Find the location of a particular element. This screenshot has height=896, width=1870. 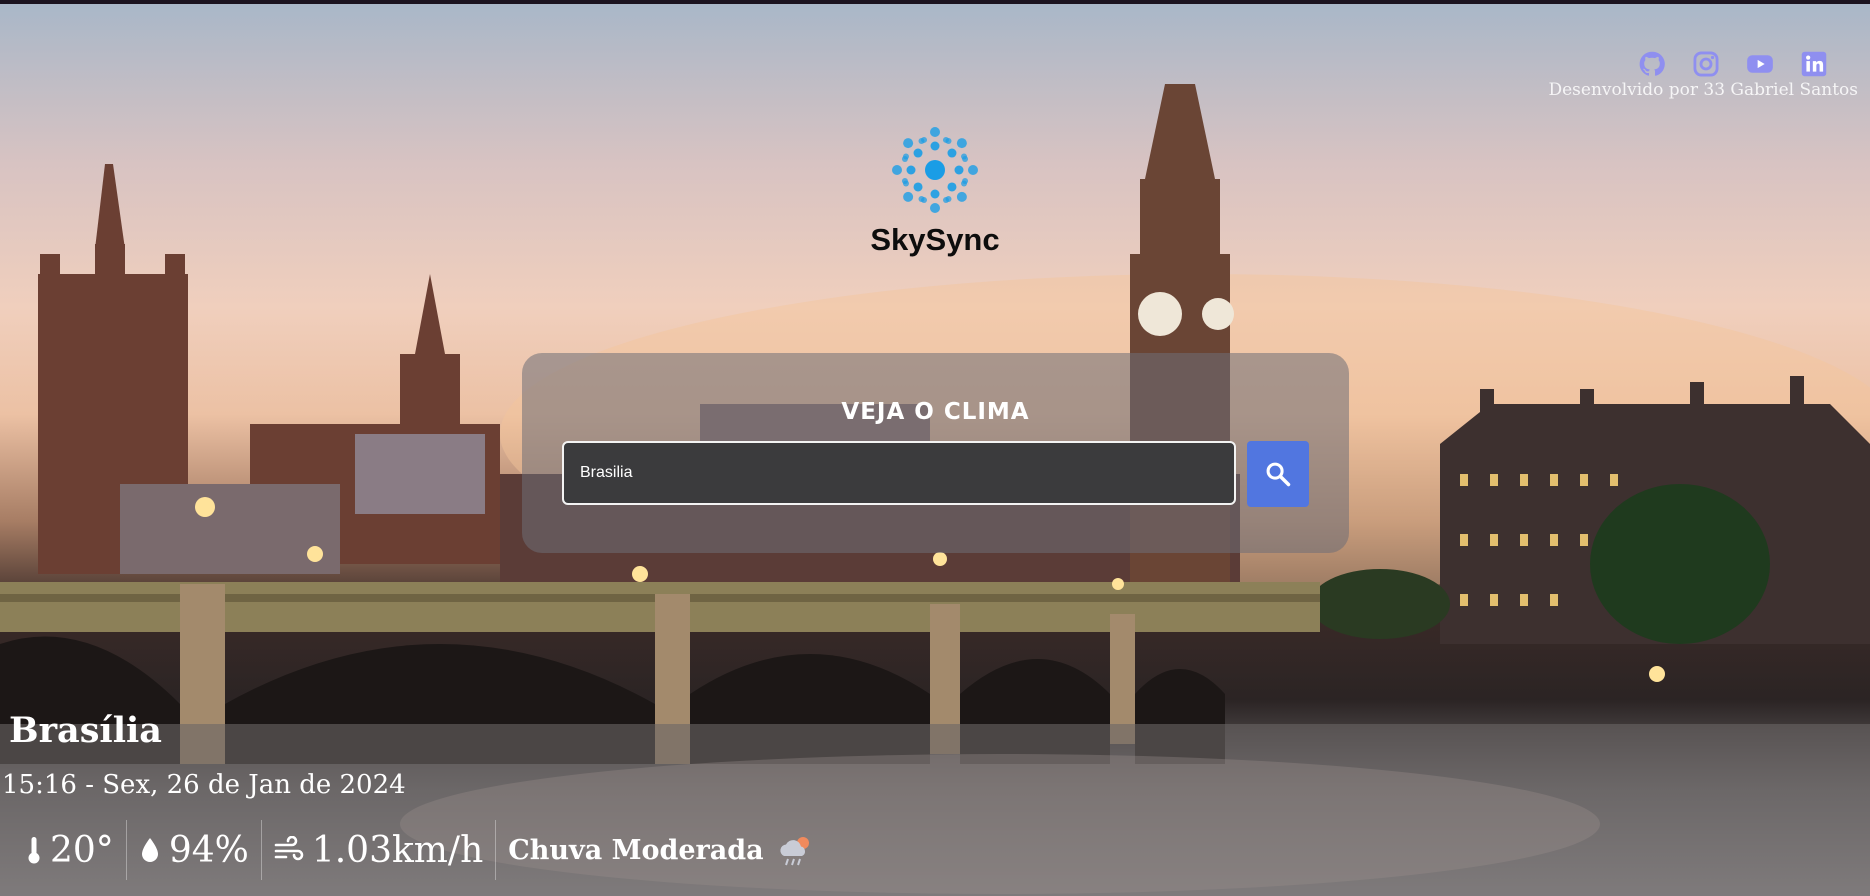

weather-stats: 20° 94% 1.03km/h Chuva Moderada is located at coordinates (421, 850).